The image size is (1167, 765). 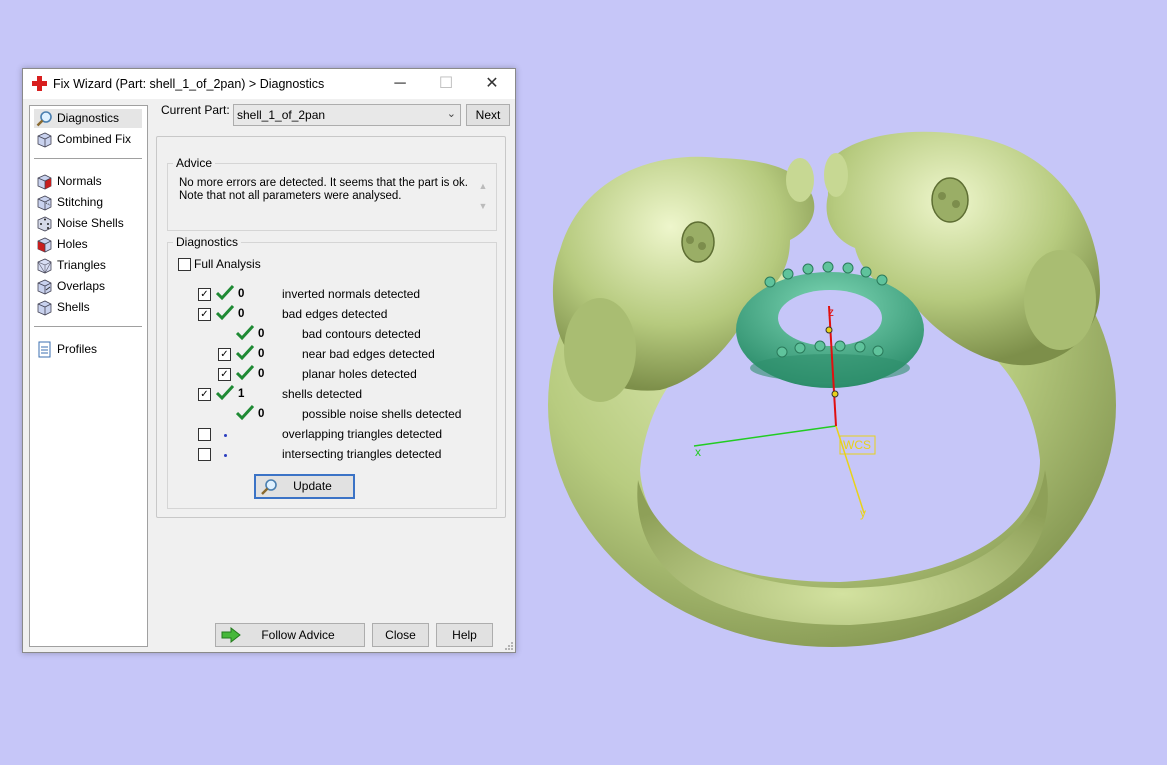 What do you see at coordinates (464, 635) in the screenshot?
I see `help-button: Help` at bounding box center [464, 635].